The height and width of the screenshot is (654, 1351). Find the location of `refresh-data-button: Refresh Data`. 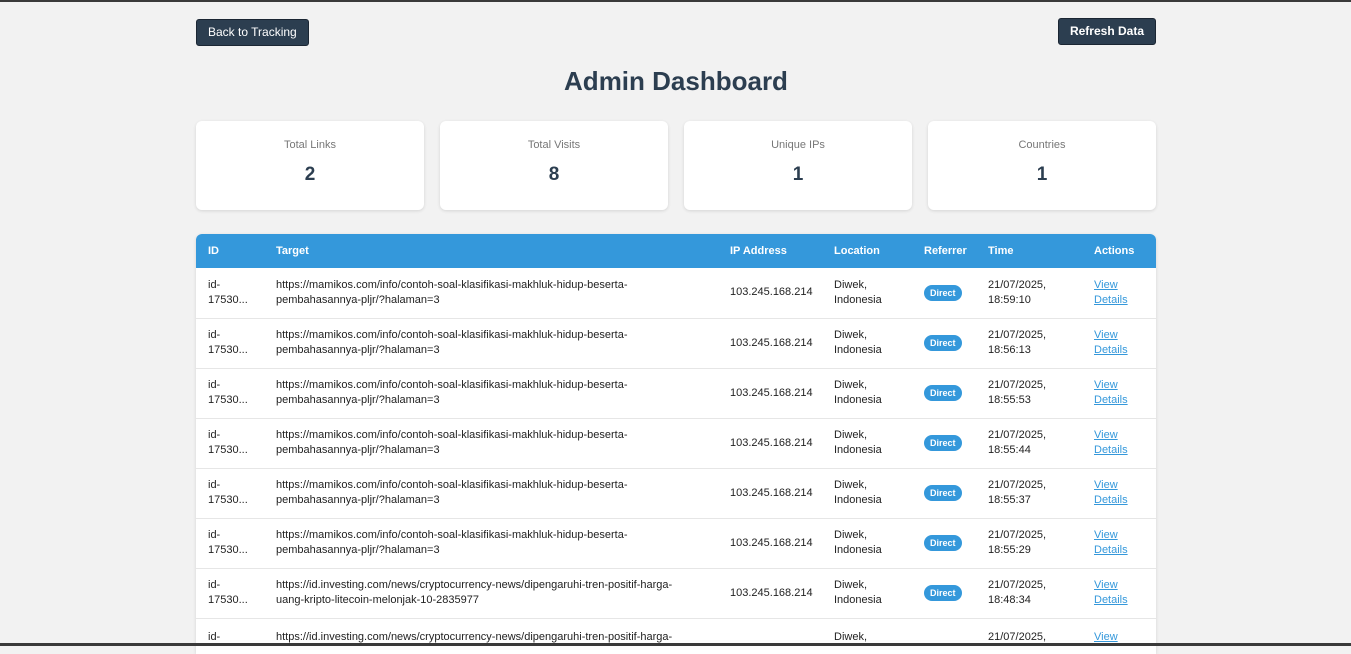

refresh-data-button: Refresh Data is located at coordinates (1106, 31).